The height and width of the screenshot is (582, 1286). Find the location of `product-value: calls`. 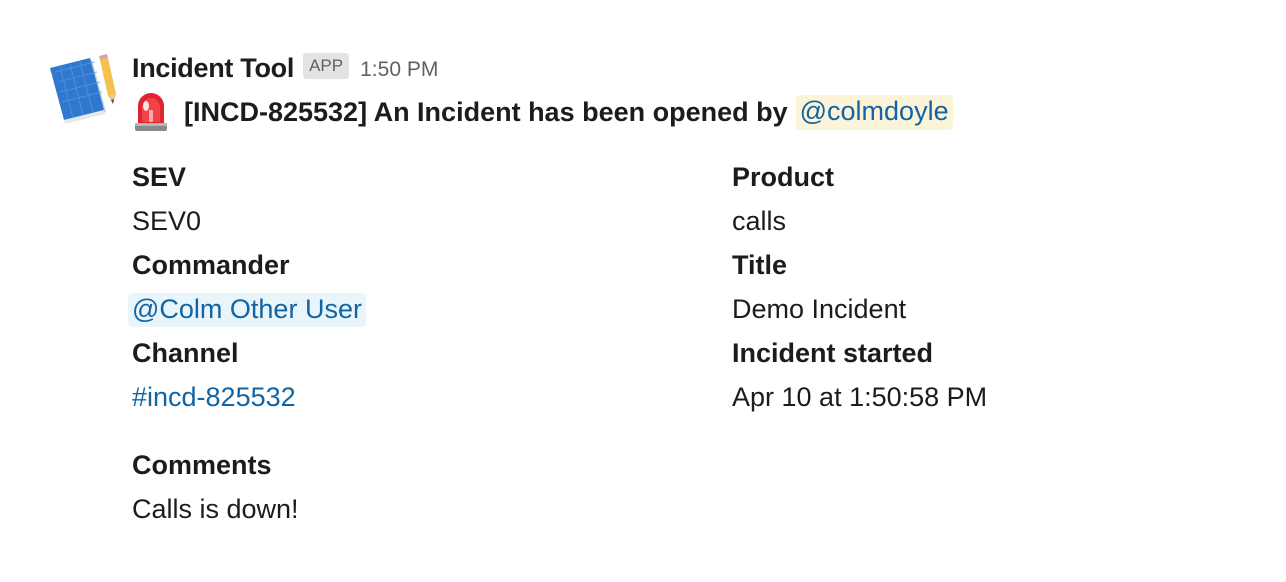

product-value: calls is located at coordinates (759, 221).